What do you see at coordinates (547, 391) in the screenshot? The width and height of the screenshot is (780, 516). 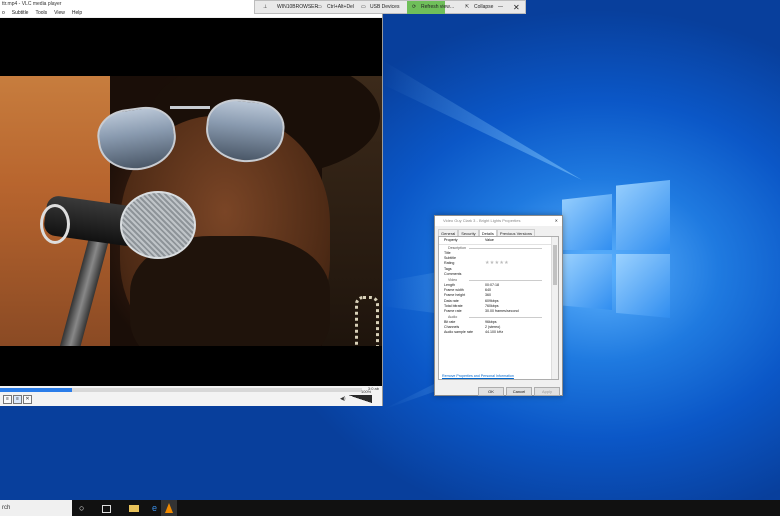 I see `apply-button: Apply` at bounding box center [547, 391].